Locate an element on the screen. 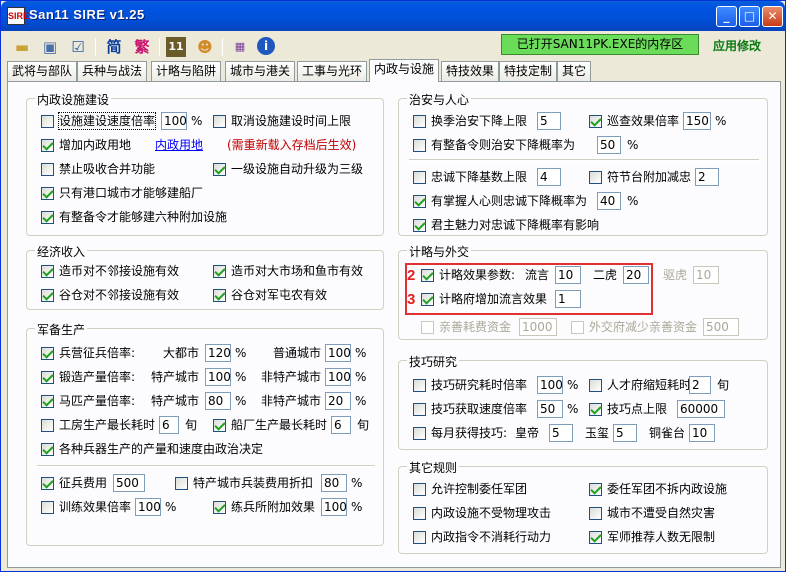 This screenshot has height=572, width=786. shipyard-time-checkbox is located at coordinates (219, 425).